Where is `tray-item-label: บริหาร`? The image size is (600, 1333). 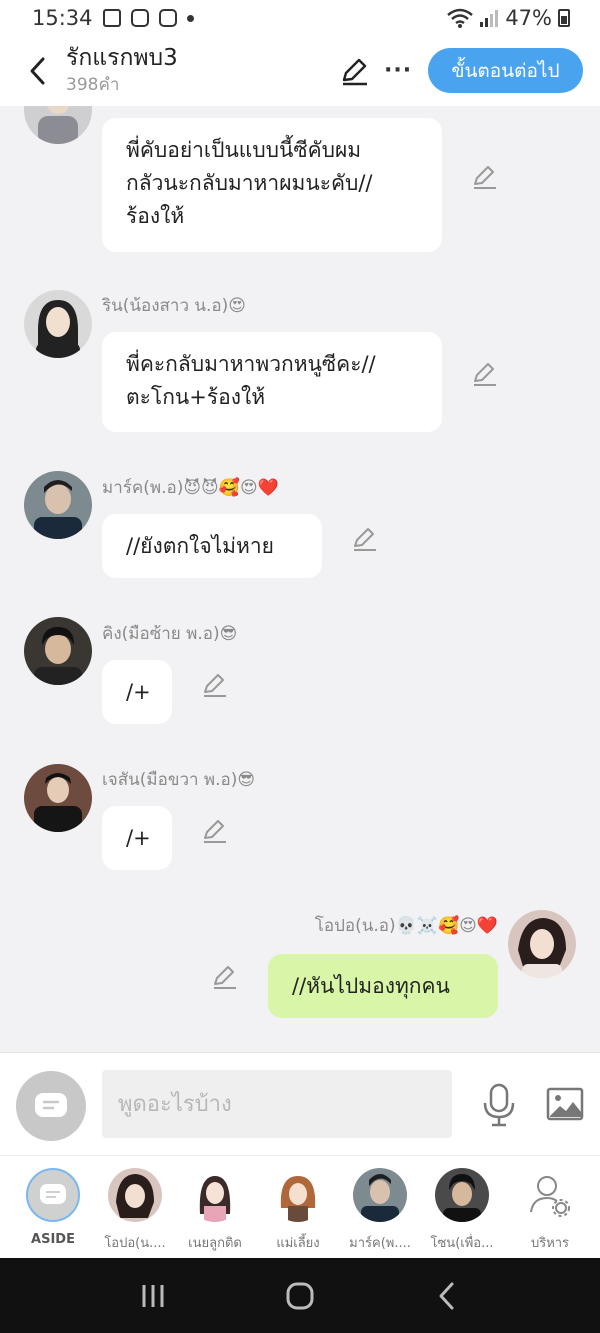
tray-item-label: บริหาร is located at coordinates (550, 1243).